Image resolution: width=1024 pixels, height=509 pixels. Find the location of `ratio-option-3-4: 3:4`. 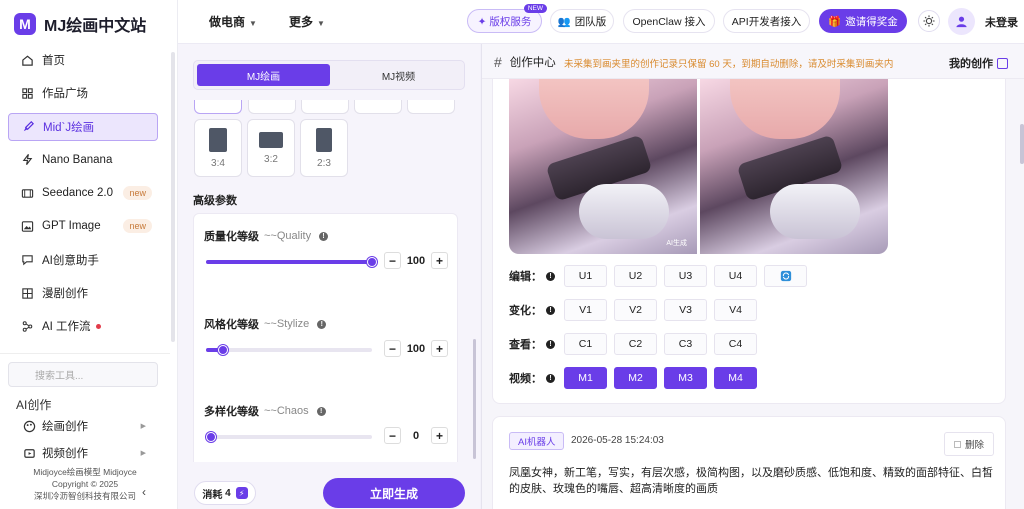

ratio-option-3-4: 3:4 is located at coordinates (218, 148).